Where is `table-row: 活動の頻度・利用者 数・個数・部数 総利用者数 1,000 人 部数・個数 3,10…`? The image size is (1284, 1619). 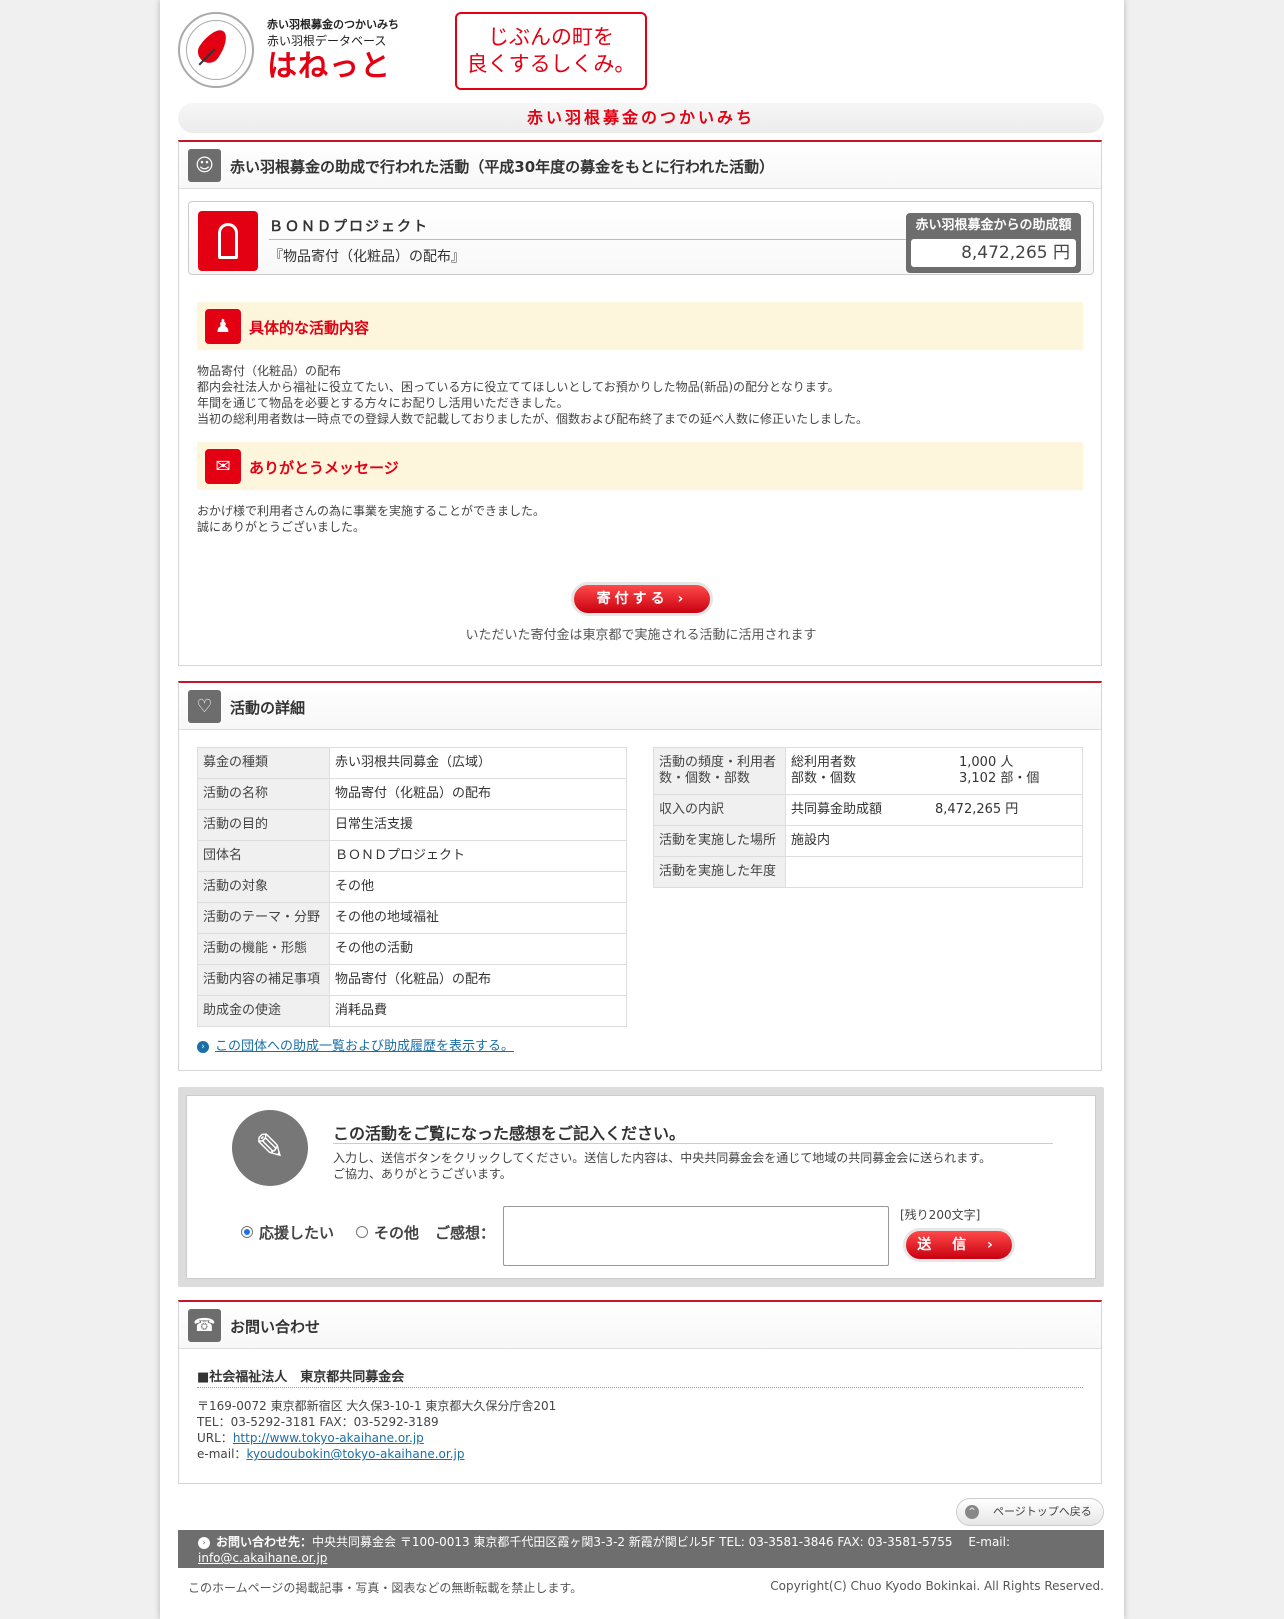
table-row: 活動の頻度・利用者 数・個数・部数 総利用者数 1,000 人 部数・個数 3,10… is located at coordinates (868, 771).